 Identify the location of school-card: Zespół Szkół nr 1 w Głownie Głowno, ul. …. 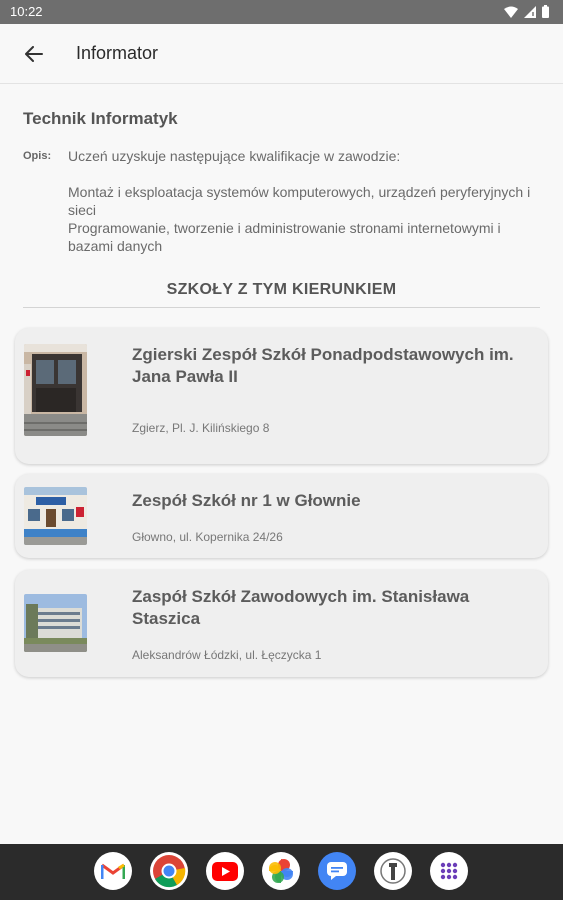
(281, 516).